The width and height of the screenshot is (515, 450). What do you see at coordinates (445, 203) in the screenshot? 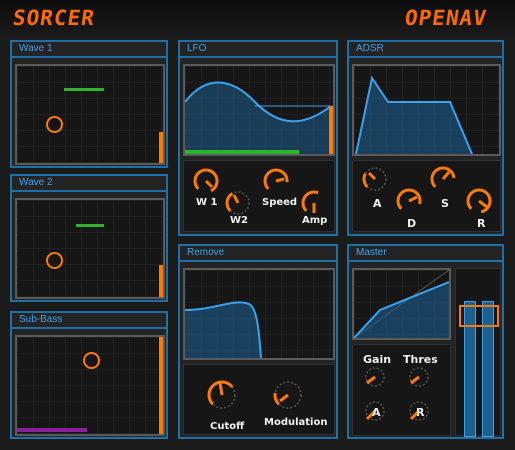
I see `sustain-label: S` at bounding box center [445, 203].